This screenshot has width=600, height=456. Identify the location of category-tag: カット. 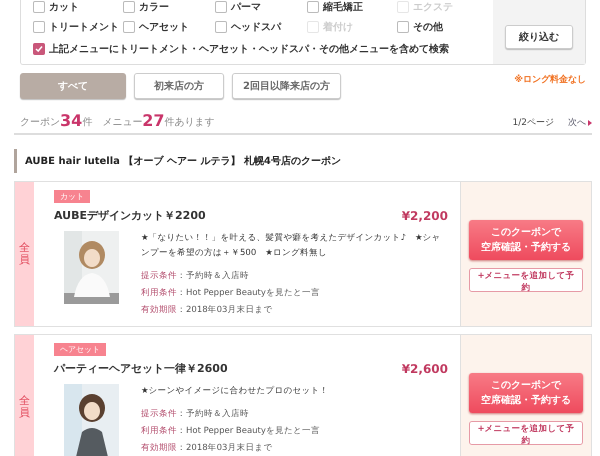
(72, 196).